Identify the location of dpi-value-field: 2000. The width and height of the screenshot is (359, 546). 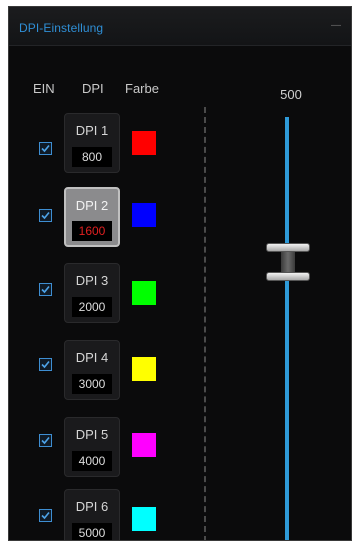
(92, 307).